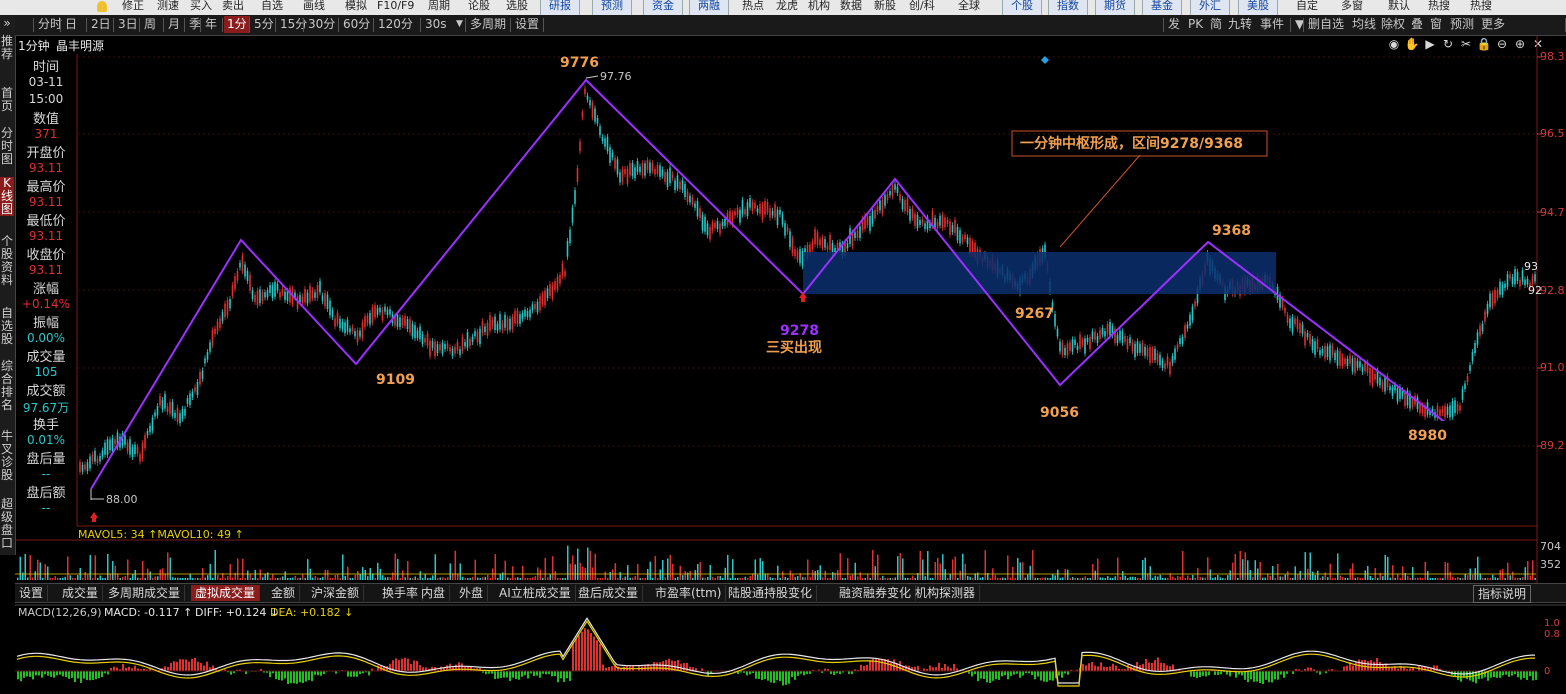 The width and height of the screenshot is (1566, 694). What do you see at coordinates (876, 593) in the screenshot?
I see `indicator-tab: 融资融券变化` at bounding box center [876, 593].